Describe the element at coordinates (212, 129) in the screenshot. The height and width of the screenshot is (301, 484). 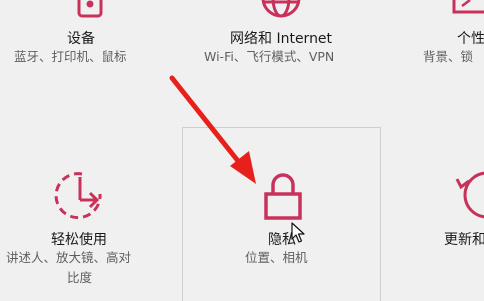
I see `annotation-arrow` at that location.